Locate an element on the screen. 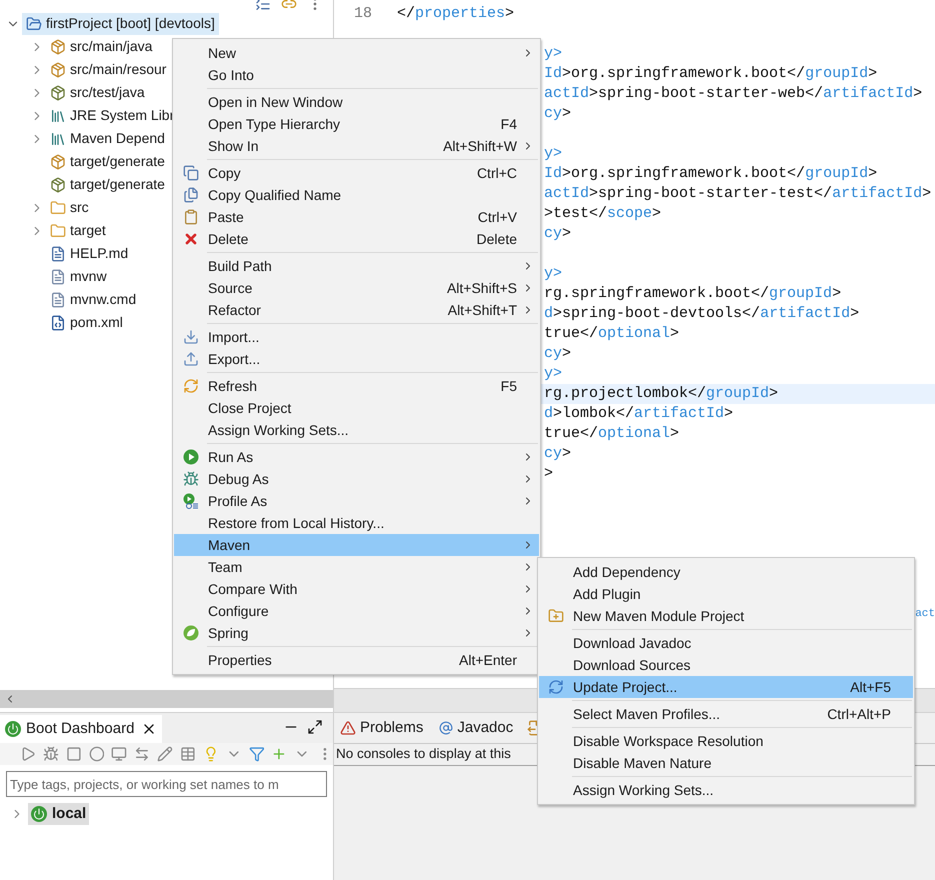 This screenshot has height=880, width=935. start-icon is located at coordinates (28, 754).